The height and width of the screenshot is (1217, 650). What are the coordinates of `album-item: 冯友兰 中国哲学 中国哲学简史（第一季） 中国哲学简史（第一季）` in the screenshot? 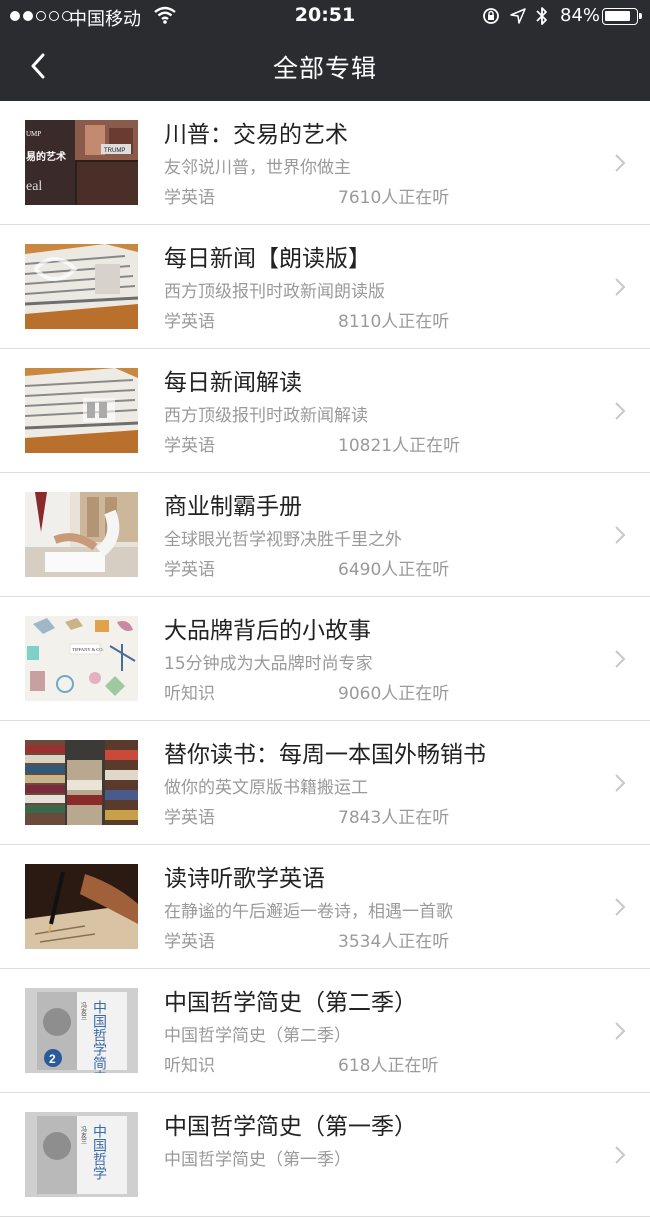 It's located at (325, 1155).